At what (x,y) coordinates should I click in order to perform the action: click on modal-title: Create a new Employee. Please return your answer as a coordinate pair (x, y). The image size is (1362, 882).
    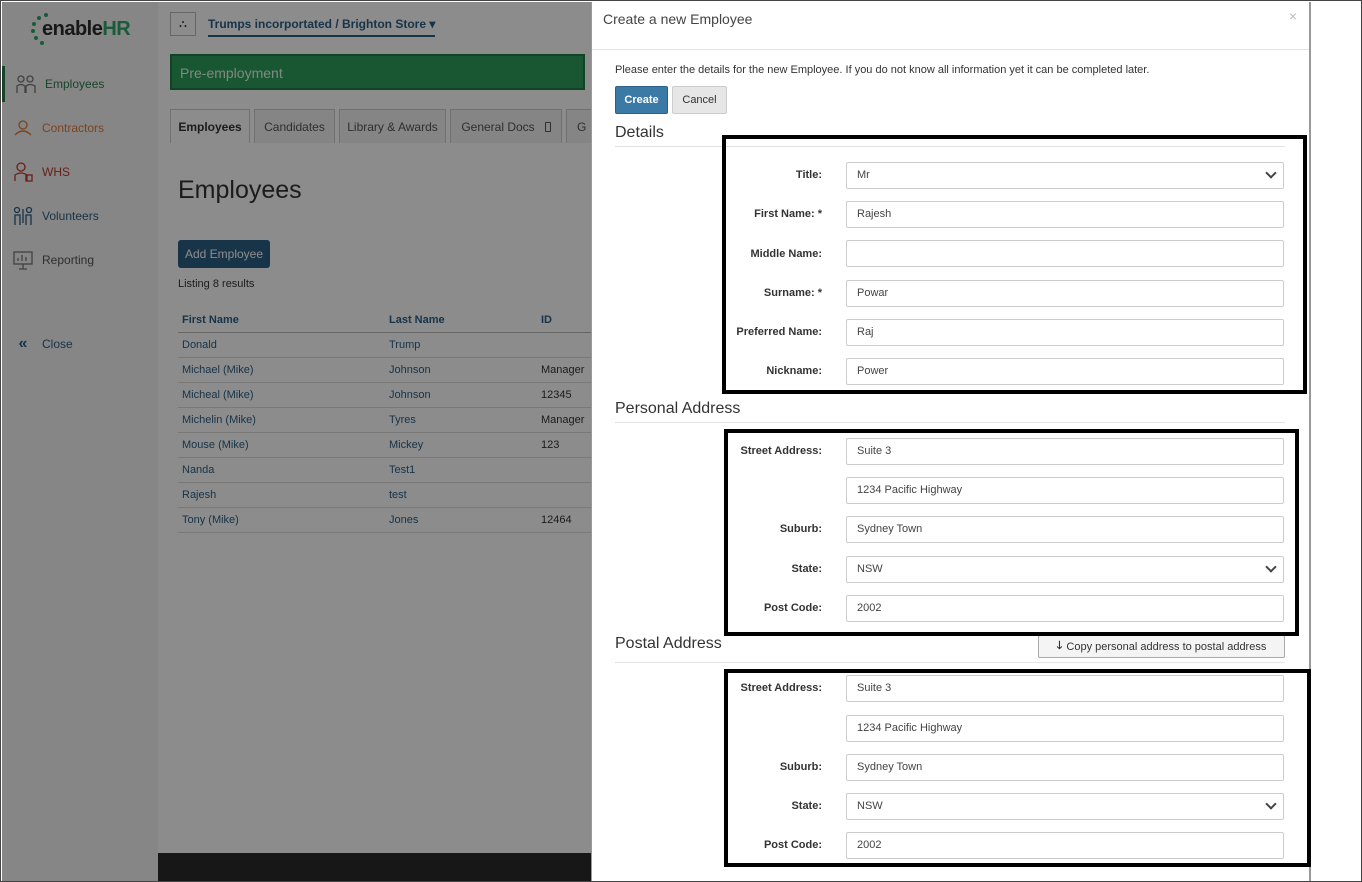
    Looking at the image, I should click on (678, 19).